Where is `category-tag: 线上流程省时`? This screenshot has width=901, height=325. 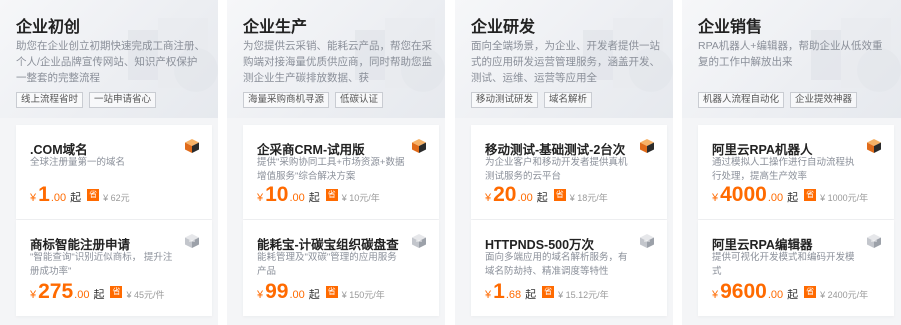 category-tag: 线上流程省时 is located at coordinates (50, 100).